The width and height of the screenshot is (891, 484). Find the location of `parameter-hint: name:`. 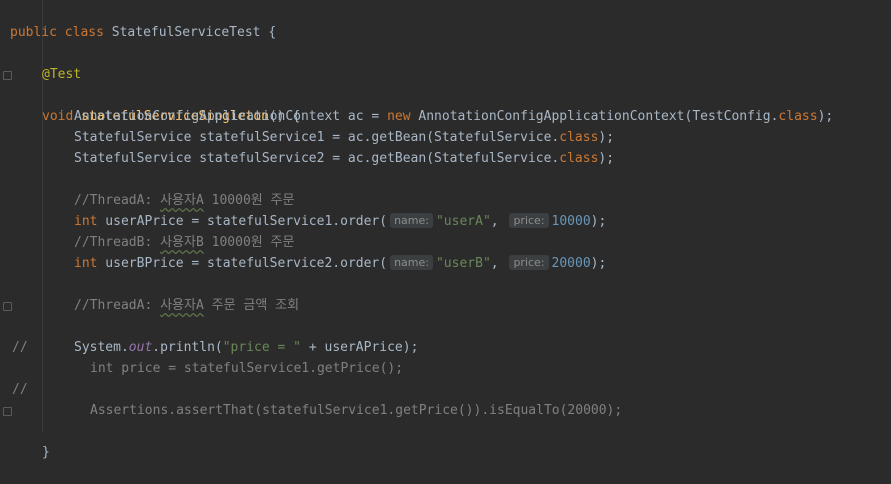

parameter-hint: name: is located at coordinates (411, 262).